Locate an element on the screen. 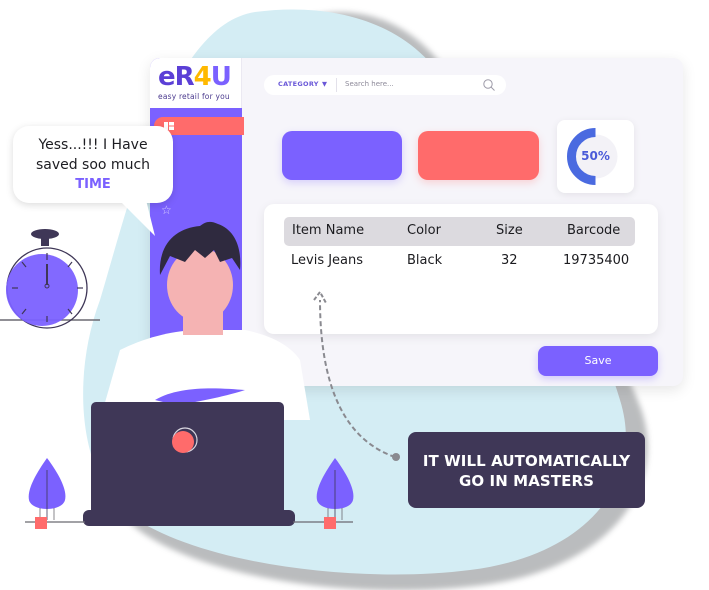 The width and height of the screenshot is (709, 590). masters-callout: IT WILL AUTOMATICALLY GO IN MASTERS is located at coordinates (526, 470).